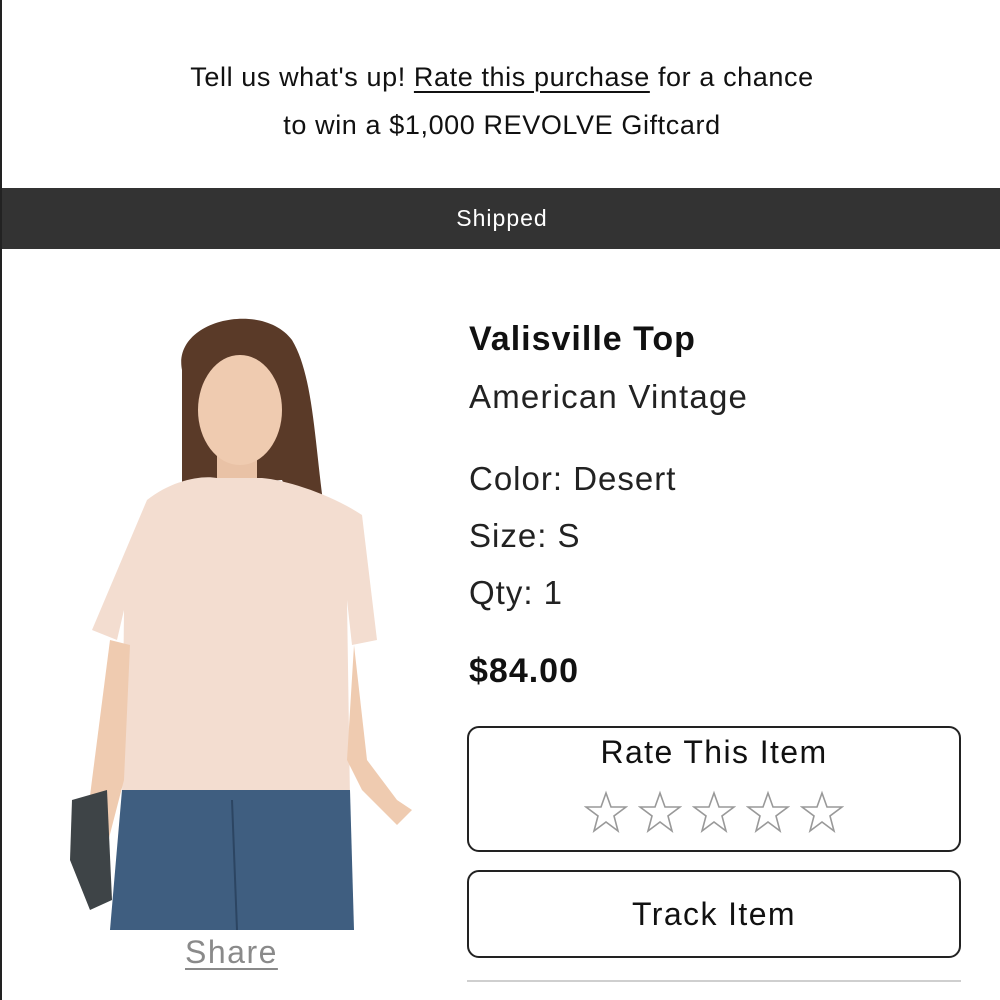 This screenshot has width=1000, height=1000. I want to click on status-label: Shipped, so click(502, 218).